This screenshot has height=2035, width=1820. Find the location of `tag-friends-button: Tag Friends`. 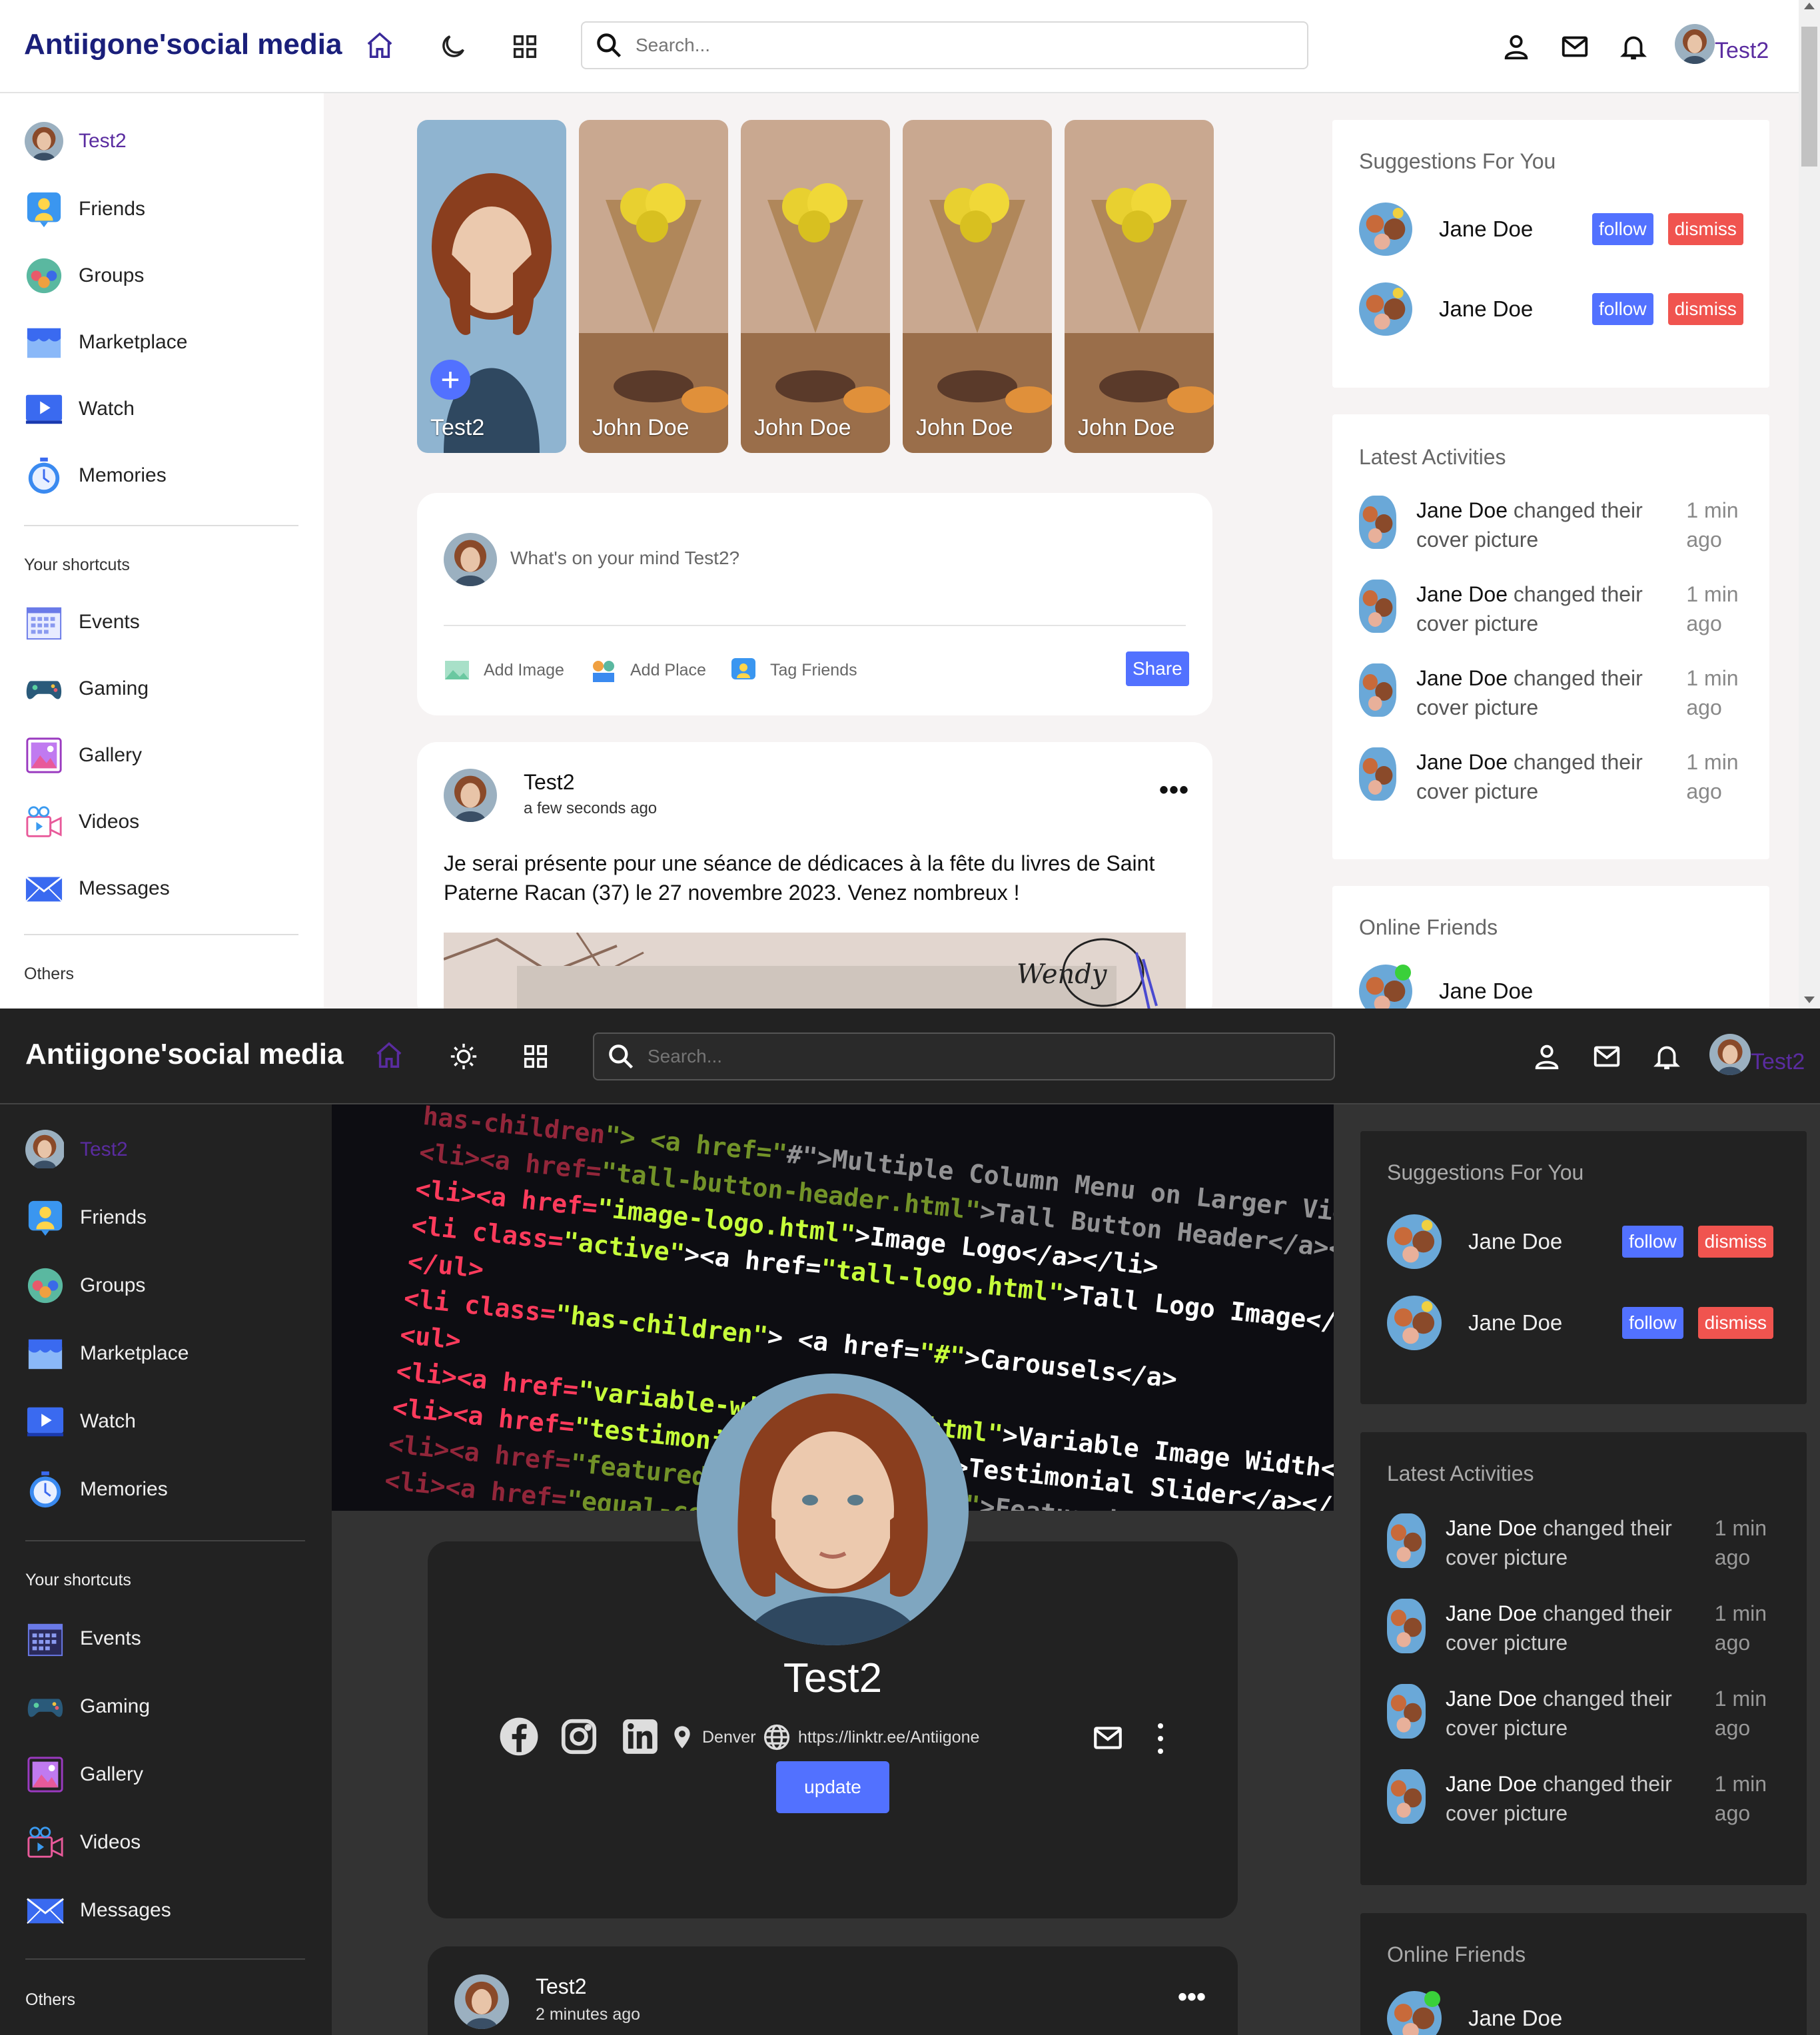

tag-friends-button: Tag Friends is located at coordinates (793, 670).